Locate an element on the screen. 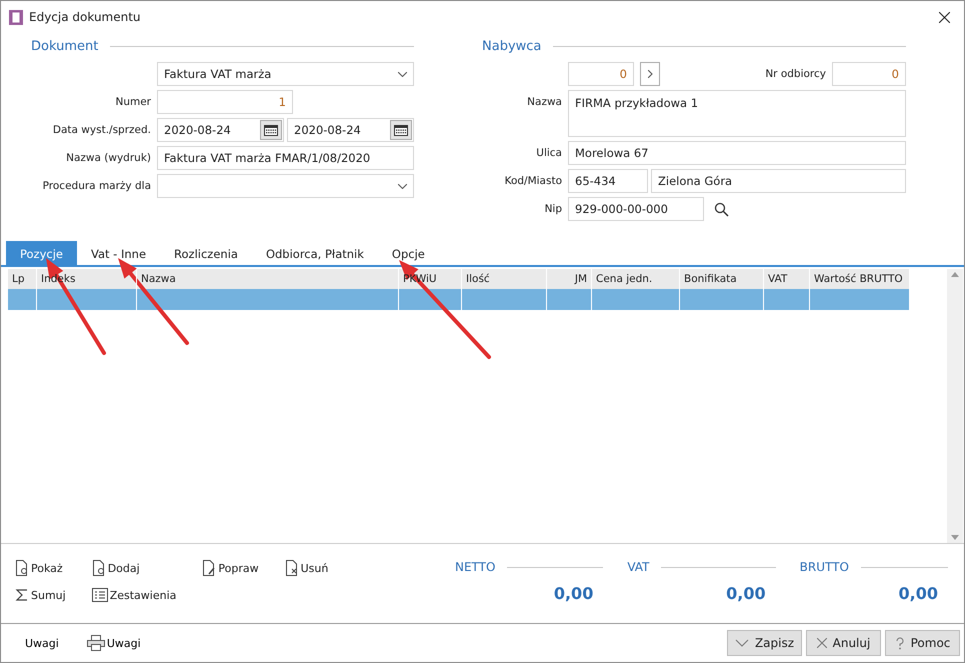  action-button: Sumuj is located at coordinates (40, 595).